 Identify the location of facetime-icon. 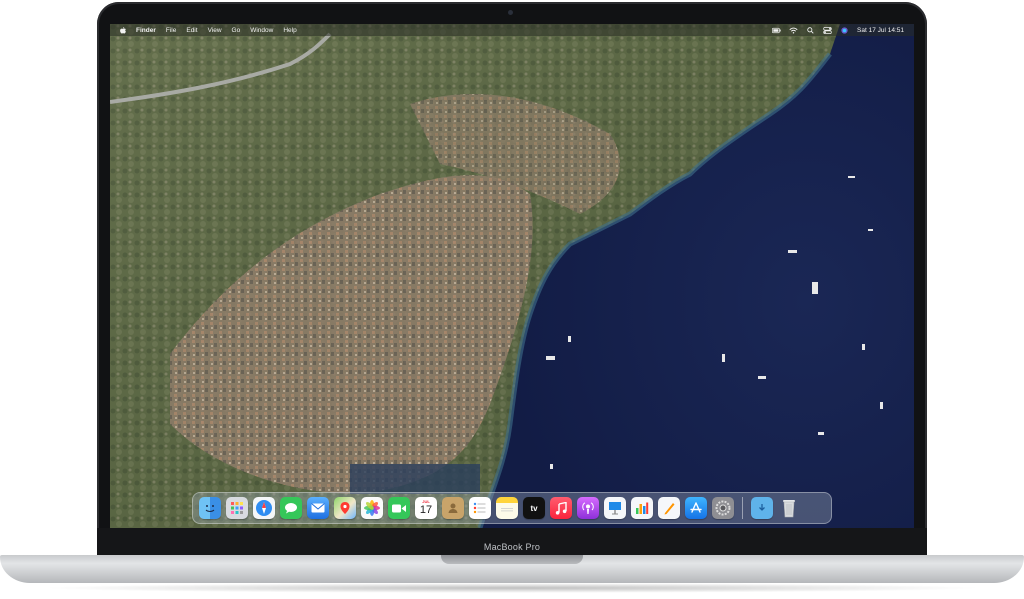
(399, 508).